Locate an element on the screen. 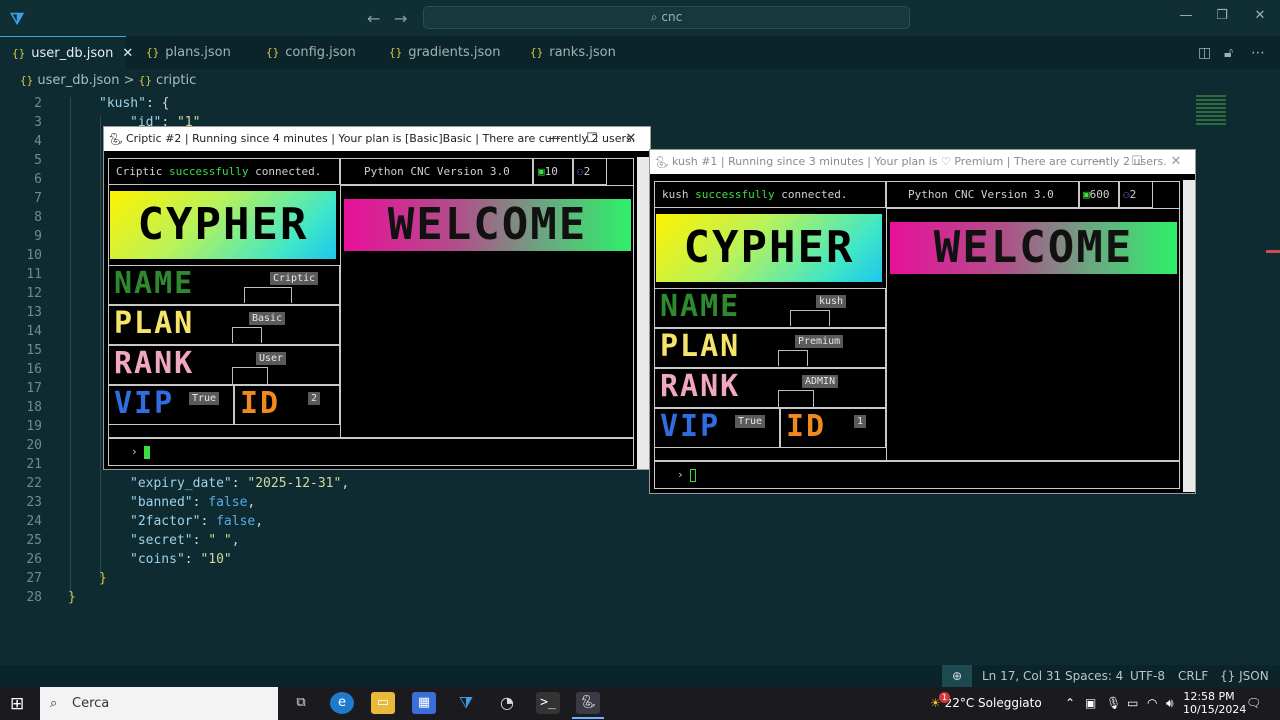 The height and width of the screenshot is (720, 1280). breadcrumb: {} user_db.json > {} criptic is located at coordinates (108, 80).